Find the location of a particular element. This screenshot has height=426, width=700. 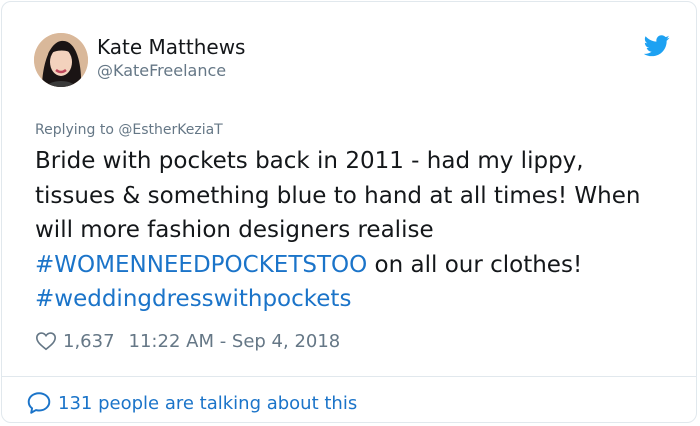

tweet-text-fragment: on all our clothes! is located at coordinates (475, 264).